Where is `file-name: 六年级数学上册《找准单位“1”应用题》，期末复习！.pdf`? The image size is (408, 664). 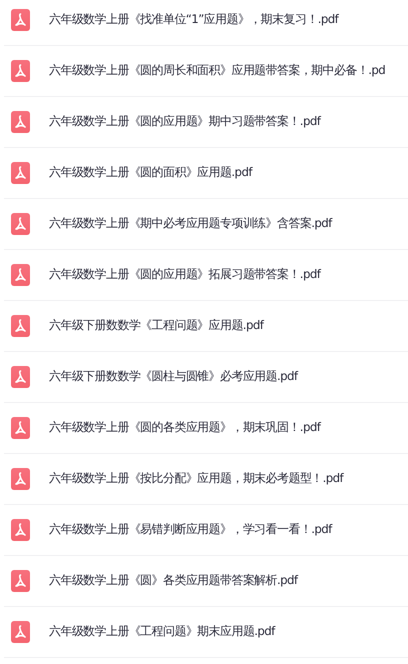 file-name: 六年级数学上册《找准单位“1”应用题》，期末复习！.pdf is located at coordinates (193, 20).